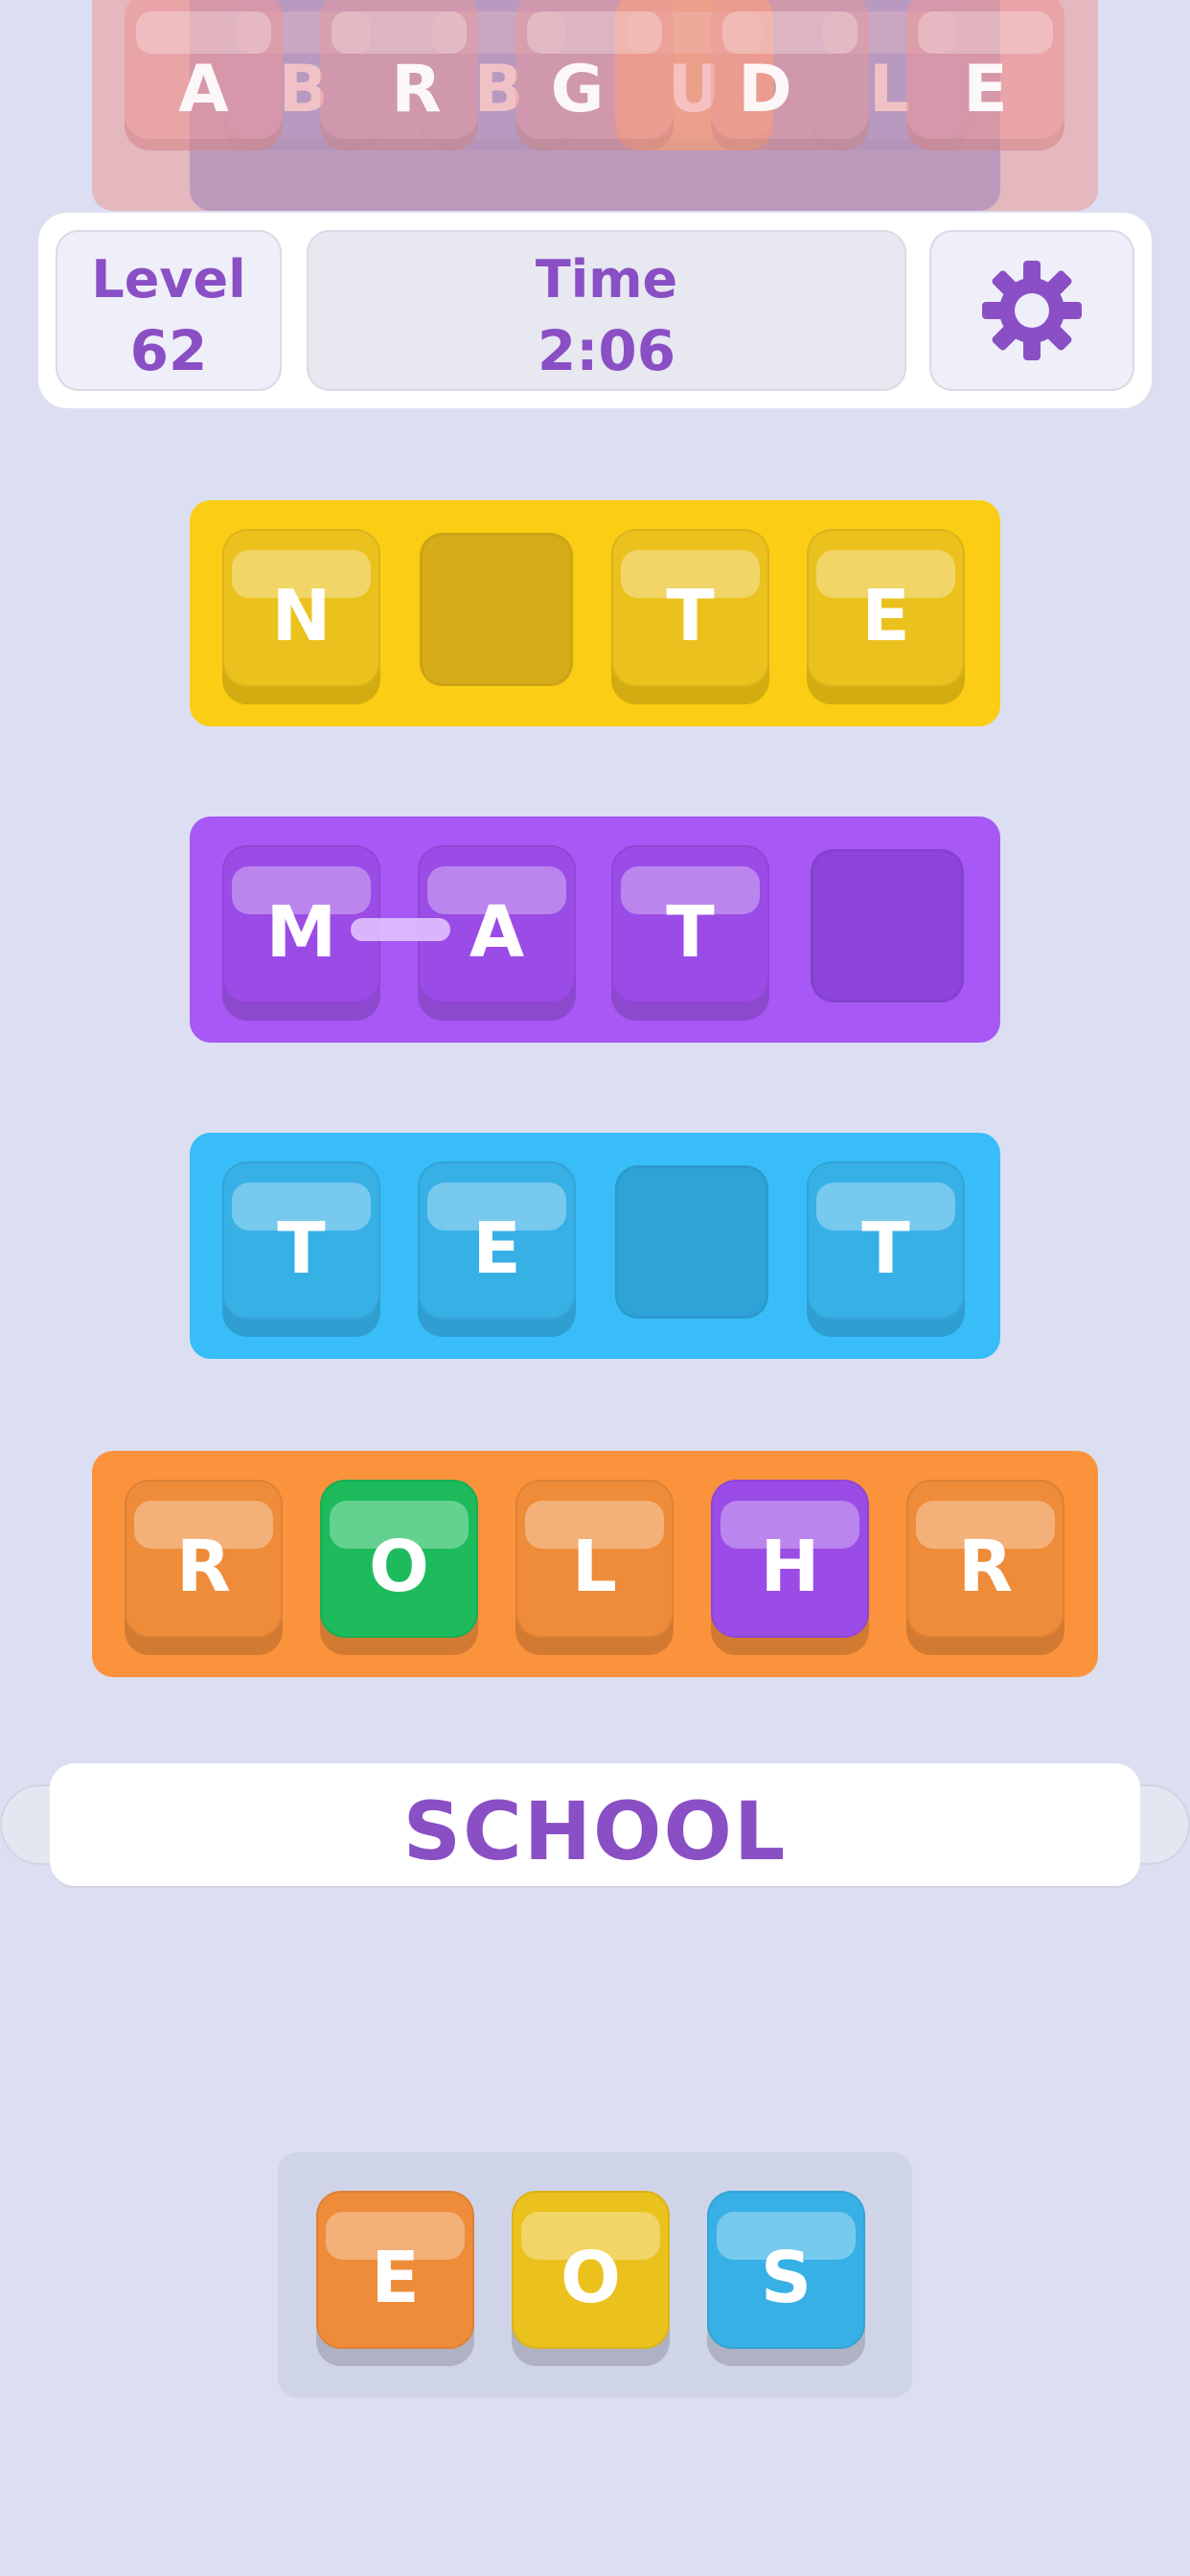 This screenshot has height=2576, width=1190. I want to click on gear-icon, so click(1032, 310).